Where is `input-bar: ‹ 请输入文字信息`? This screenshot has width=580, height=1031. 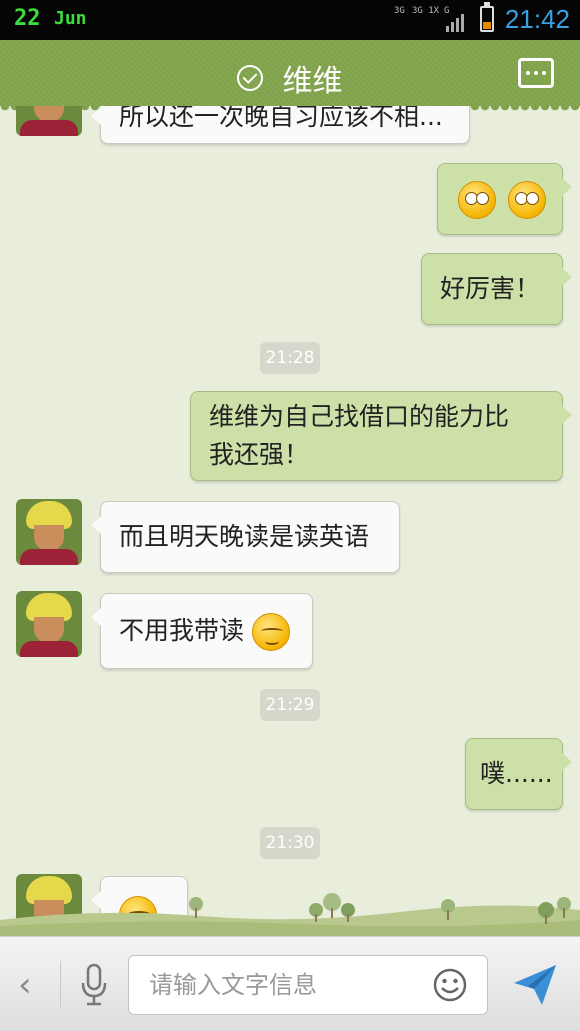
input-bar: ‹ 请输入文字信息 is located at coordinates (290, 983).